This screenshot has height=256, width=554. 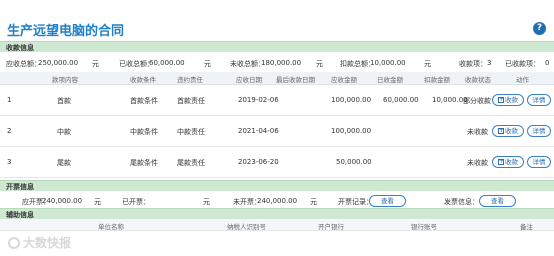 What do you see at coordinates (190, 80) in the screenshot?
I see `col-liability: 违约责任` at bounding box center [190, 80].